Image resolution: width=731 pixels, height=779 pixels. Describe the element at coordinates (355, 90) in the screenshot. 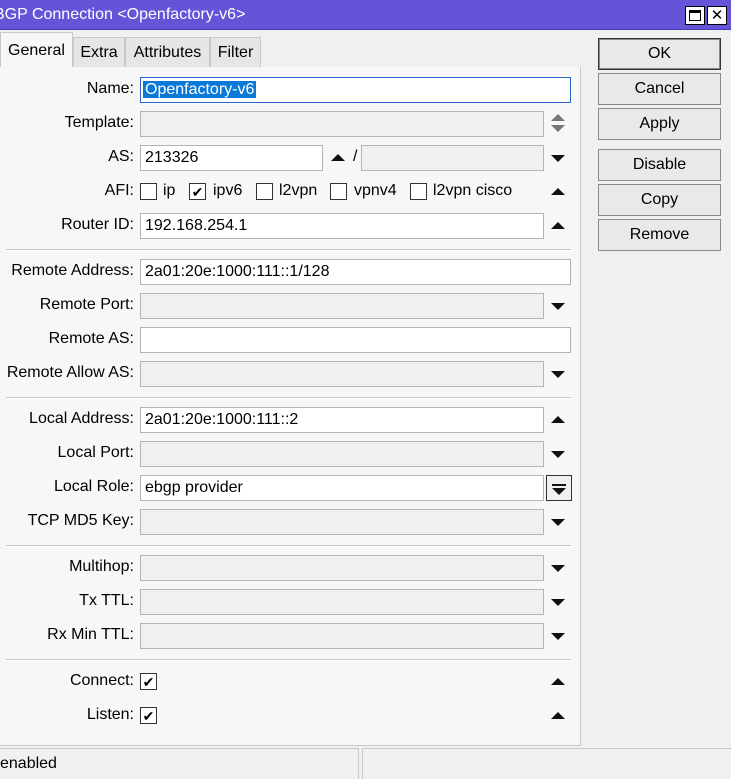

I see `name-input: Openfactory-v6` at that location.